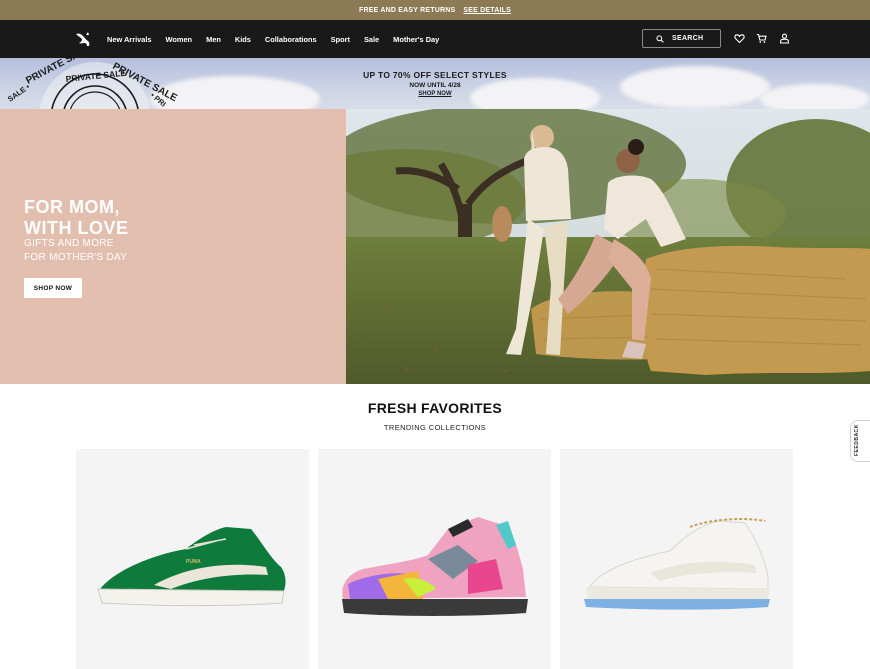  I want to click on hero-title-line-1: FOR MOM,, so click(72, 207).